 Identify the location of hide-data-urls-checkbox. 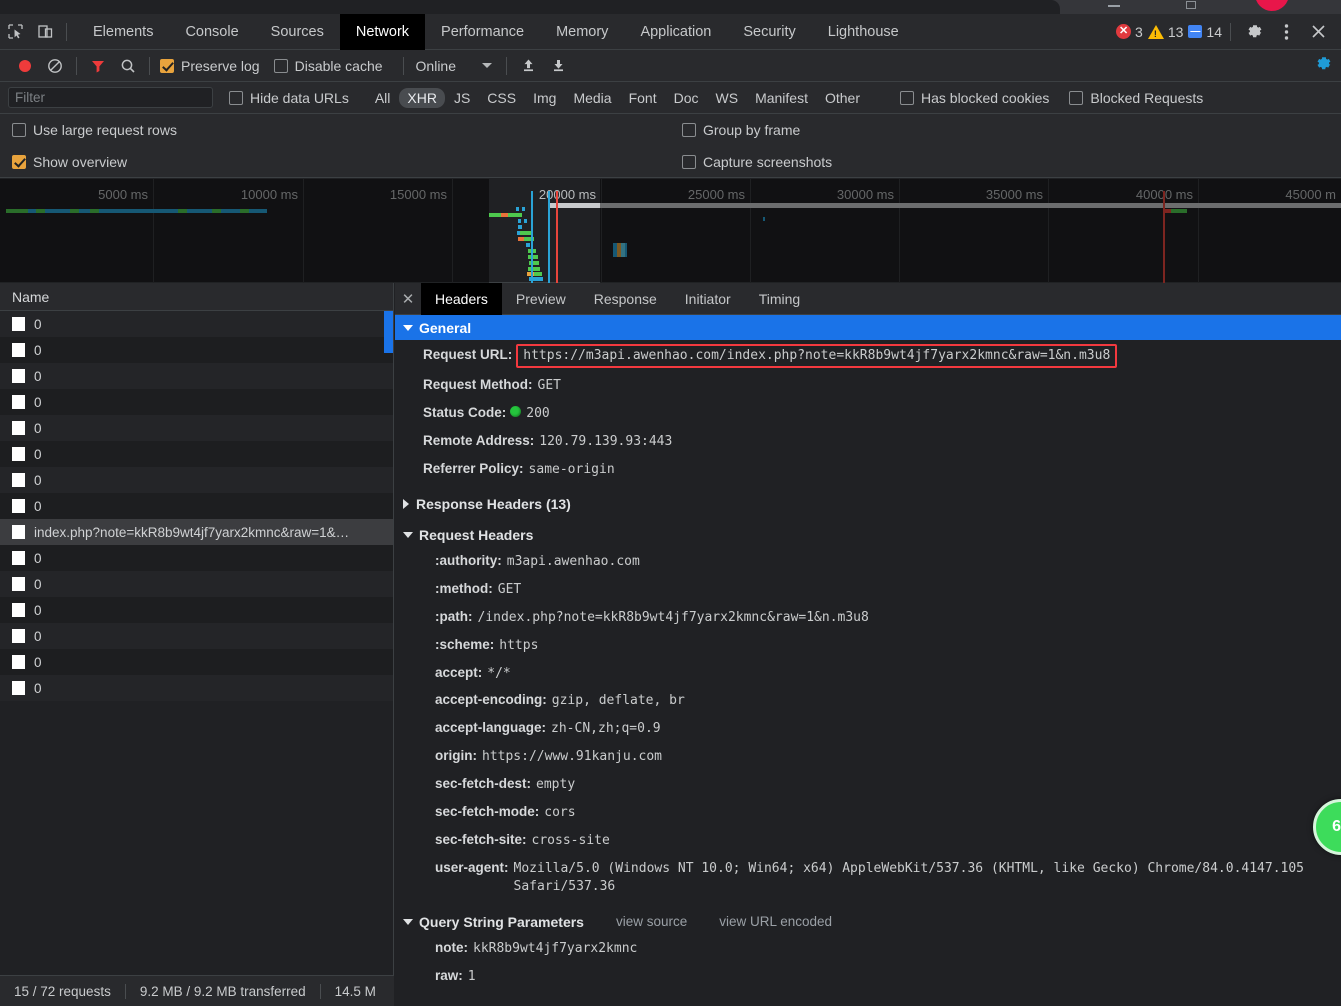
(236, 97).